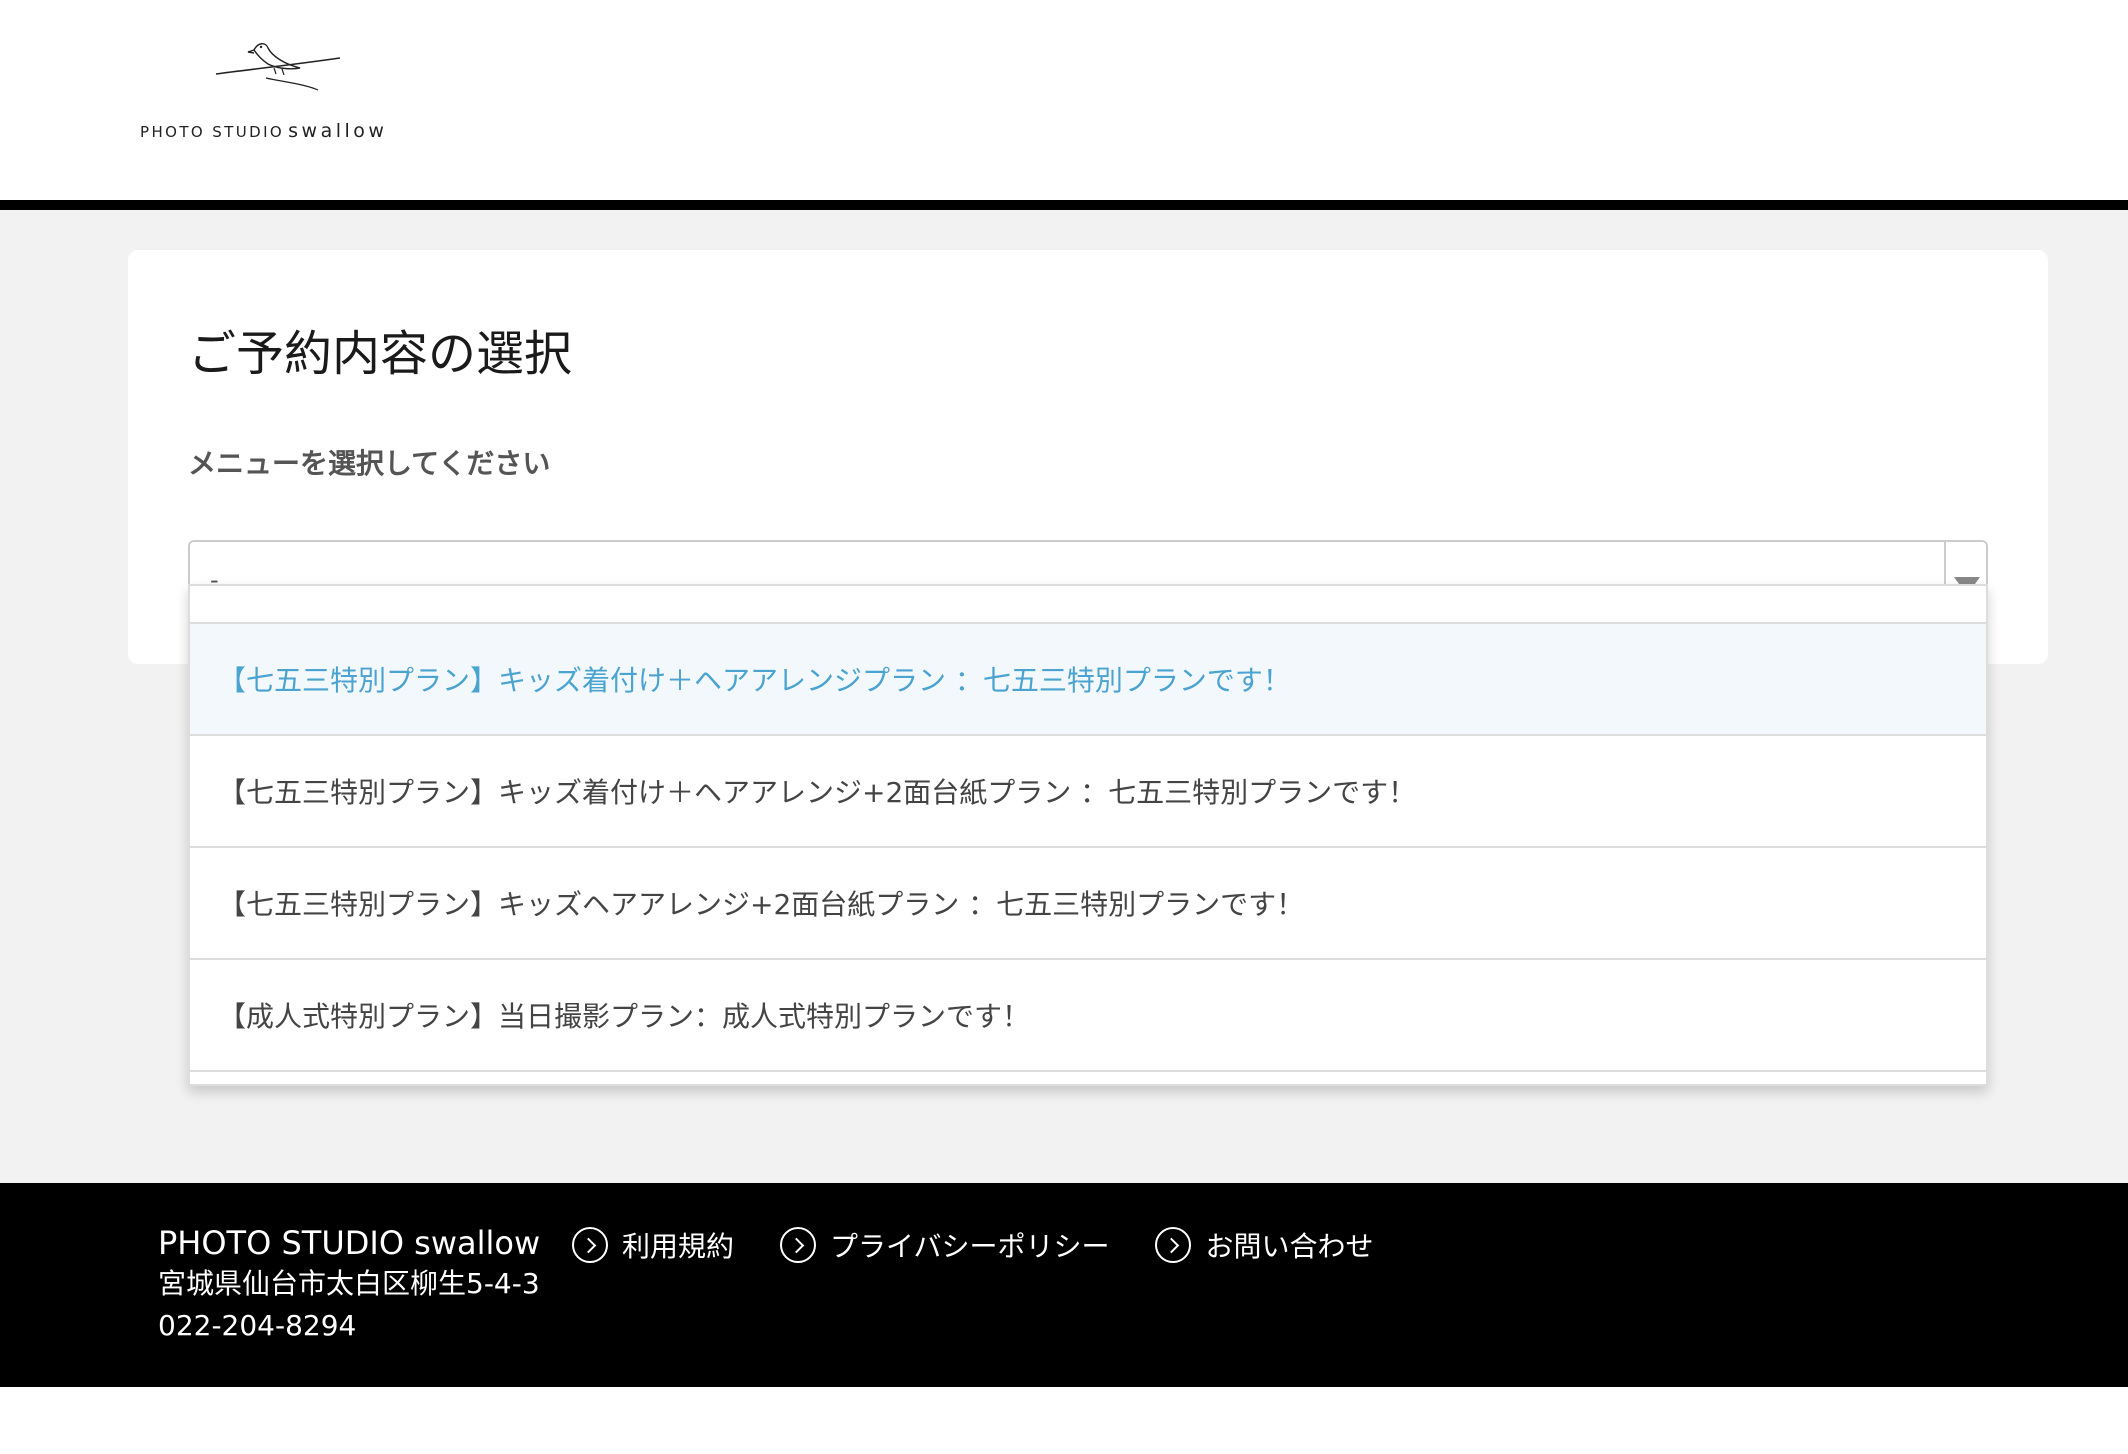 Image resolution: width=2128 pixels, height=1454 pixels. Describe the element at coordinates (1088, 680) in the screenshot. I see `menu-option-kids-kitsuke-hair: 【七五三特別プラン】キッズ着付け＋ヘアアレンジプラン ：七五三特別プランです！` at that location.